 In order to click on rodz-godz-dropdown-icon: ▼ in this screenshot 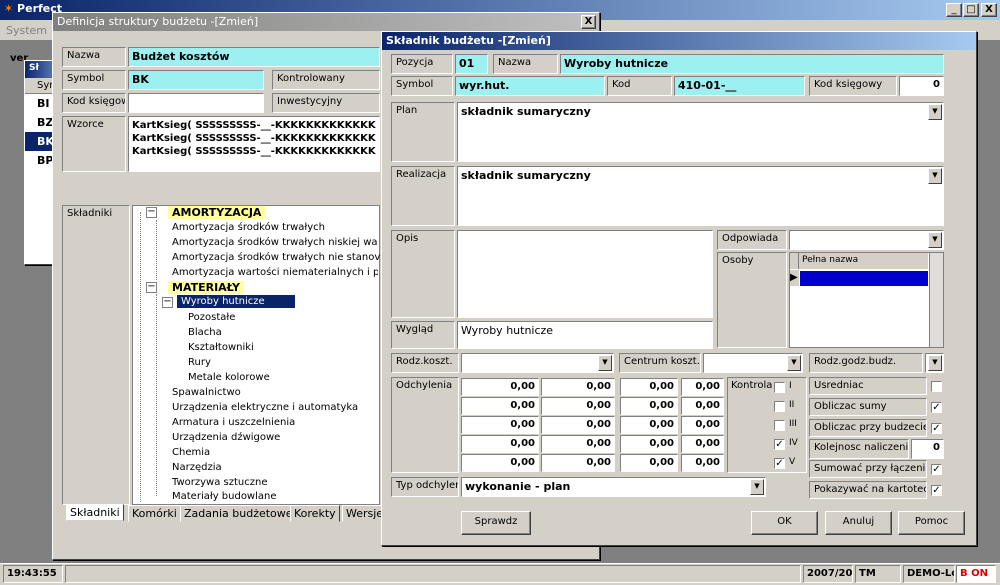, I will do `click(935, 363)`.